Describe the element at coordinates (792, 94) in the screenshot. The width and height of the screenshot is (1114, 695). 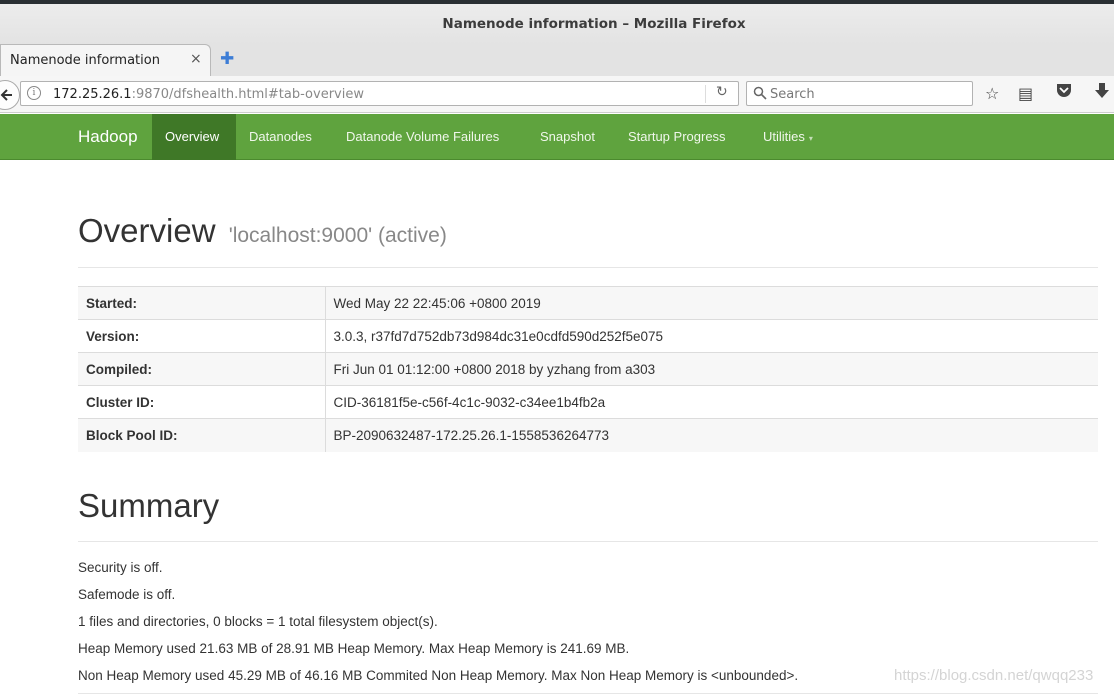
I see `search-placeholder: Search` at that location.